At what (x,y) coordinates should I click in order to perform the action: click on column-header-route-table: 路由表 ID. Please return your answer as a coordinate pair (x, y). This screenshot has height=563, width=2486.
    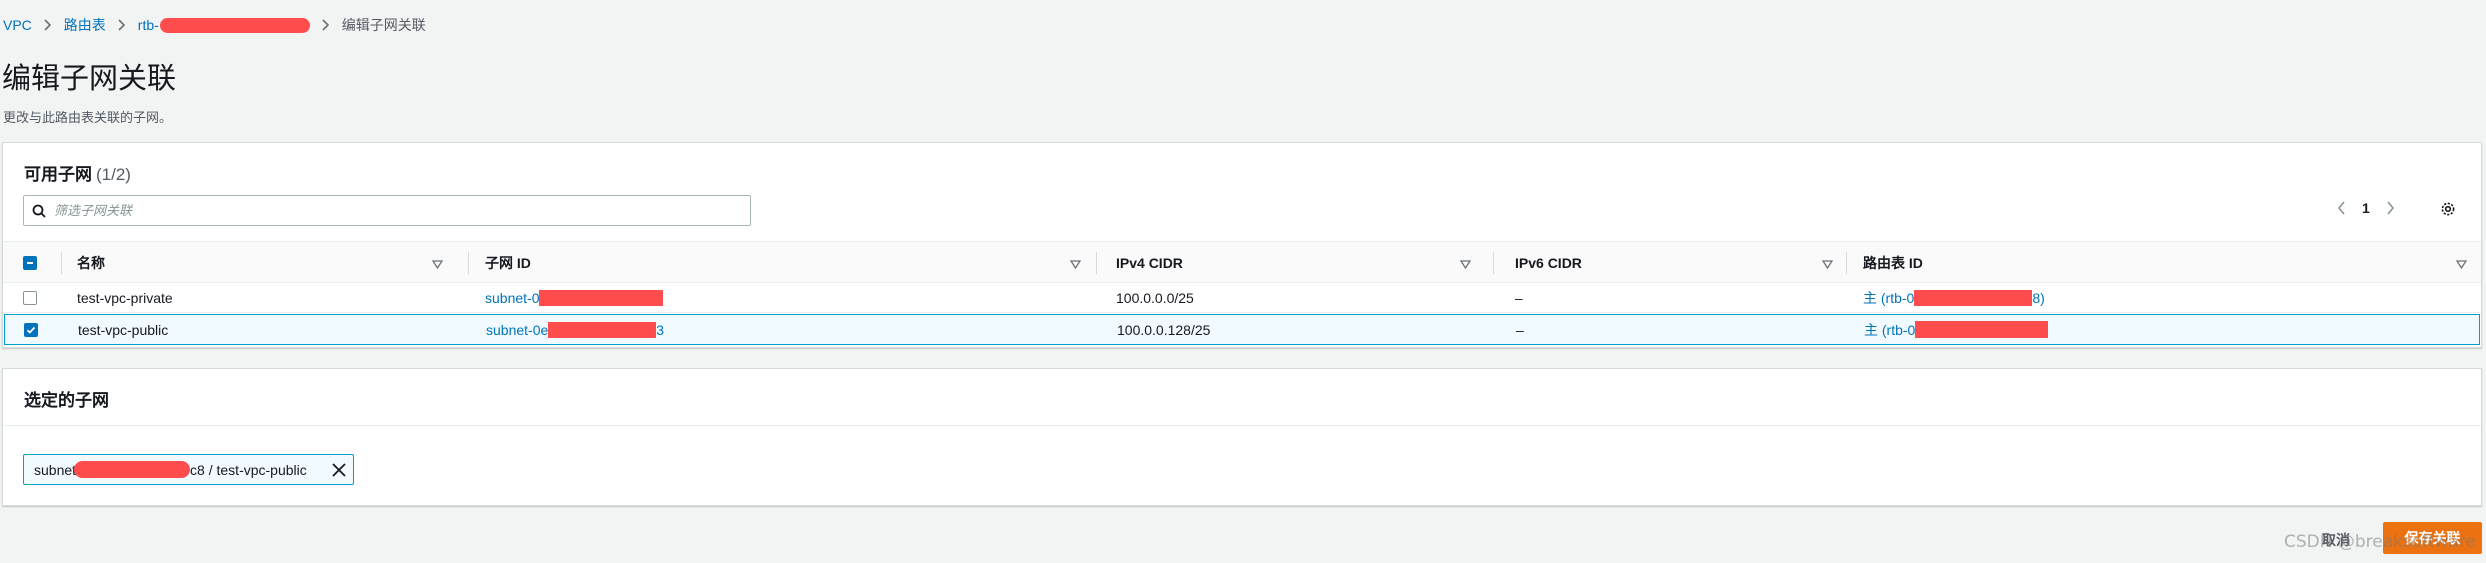
    Looking at the image, I should click on (2171, 263).